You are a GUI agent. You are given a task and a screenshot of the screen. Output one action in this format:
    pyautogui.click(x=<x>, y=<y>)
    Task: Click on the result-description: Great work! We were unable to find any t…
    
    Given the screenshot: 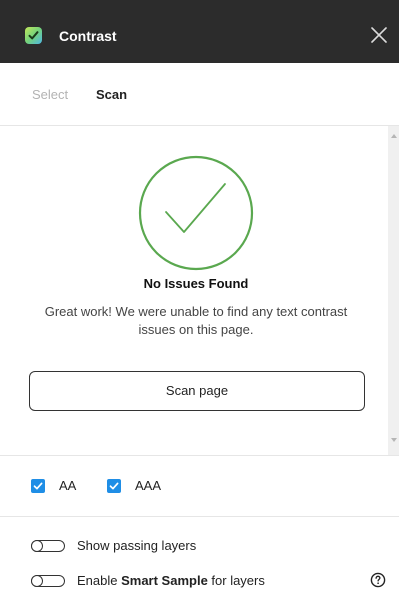 What is the action you would take?
    pyautogui.click(x=196, y=320)
    